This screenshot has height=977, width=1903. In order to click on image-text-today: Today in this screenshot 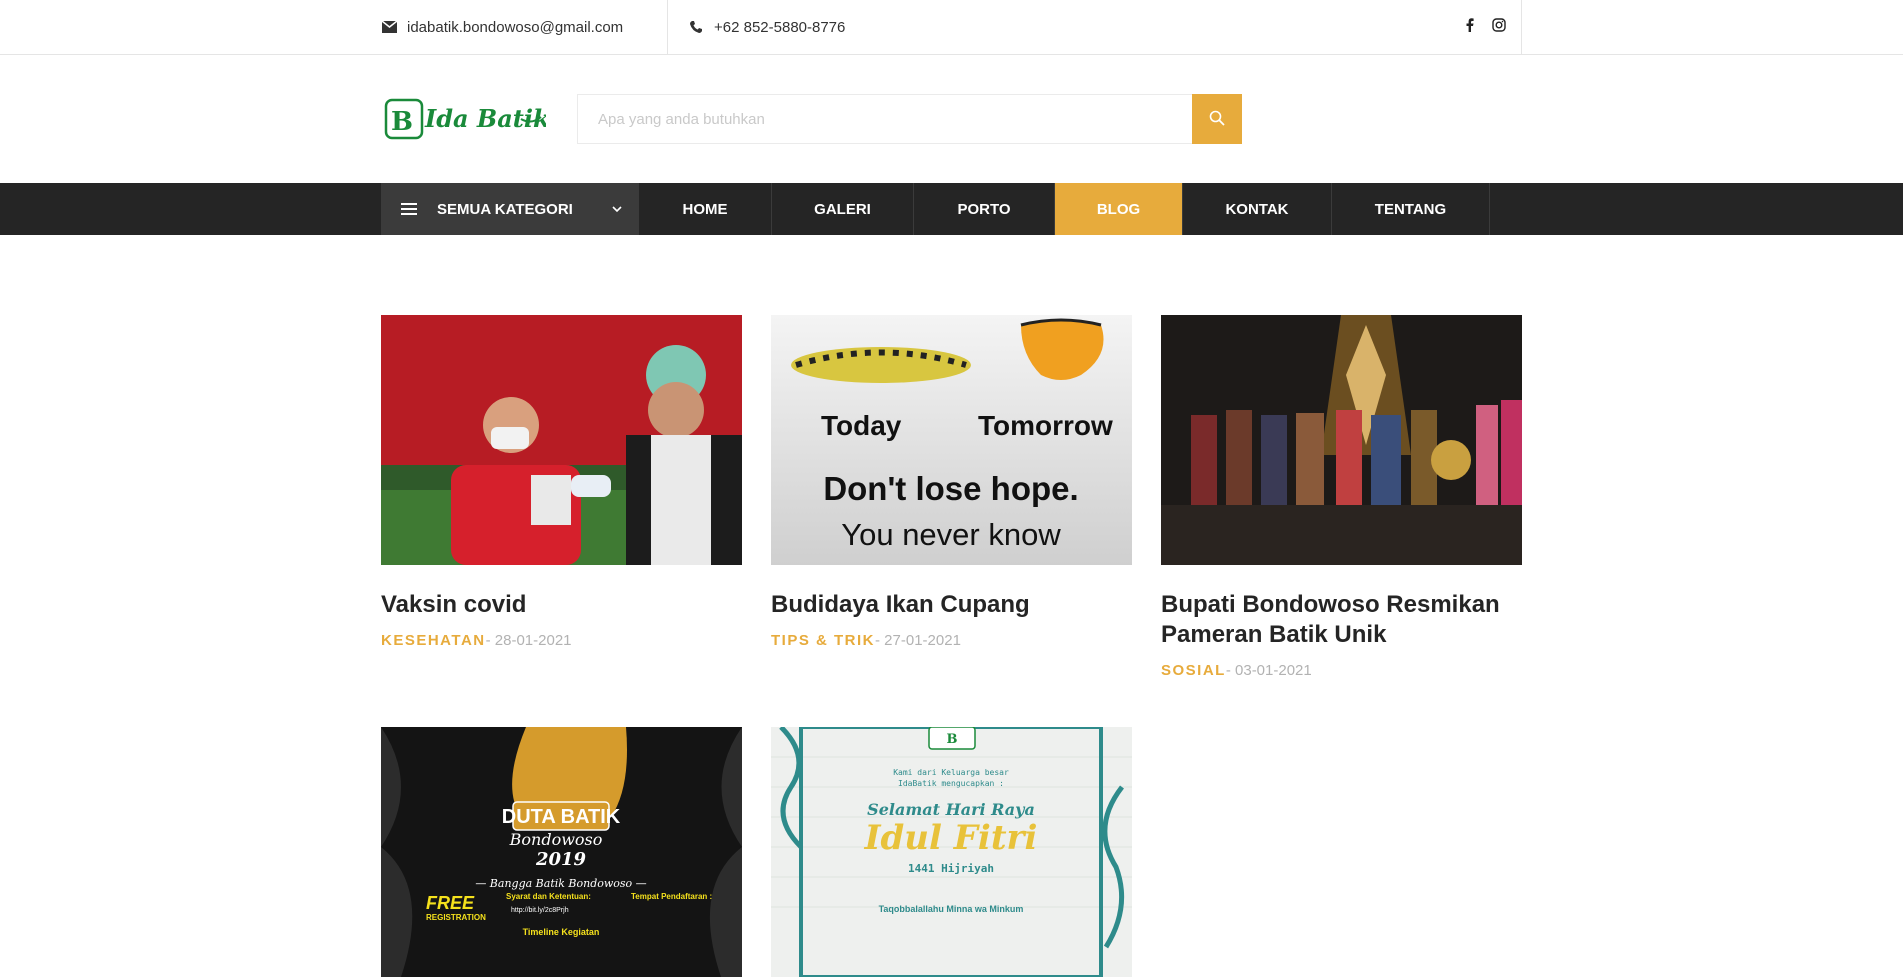, I will do `click(861, 425)`.